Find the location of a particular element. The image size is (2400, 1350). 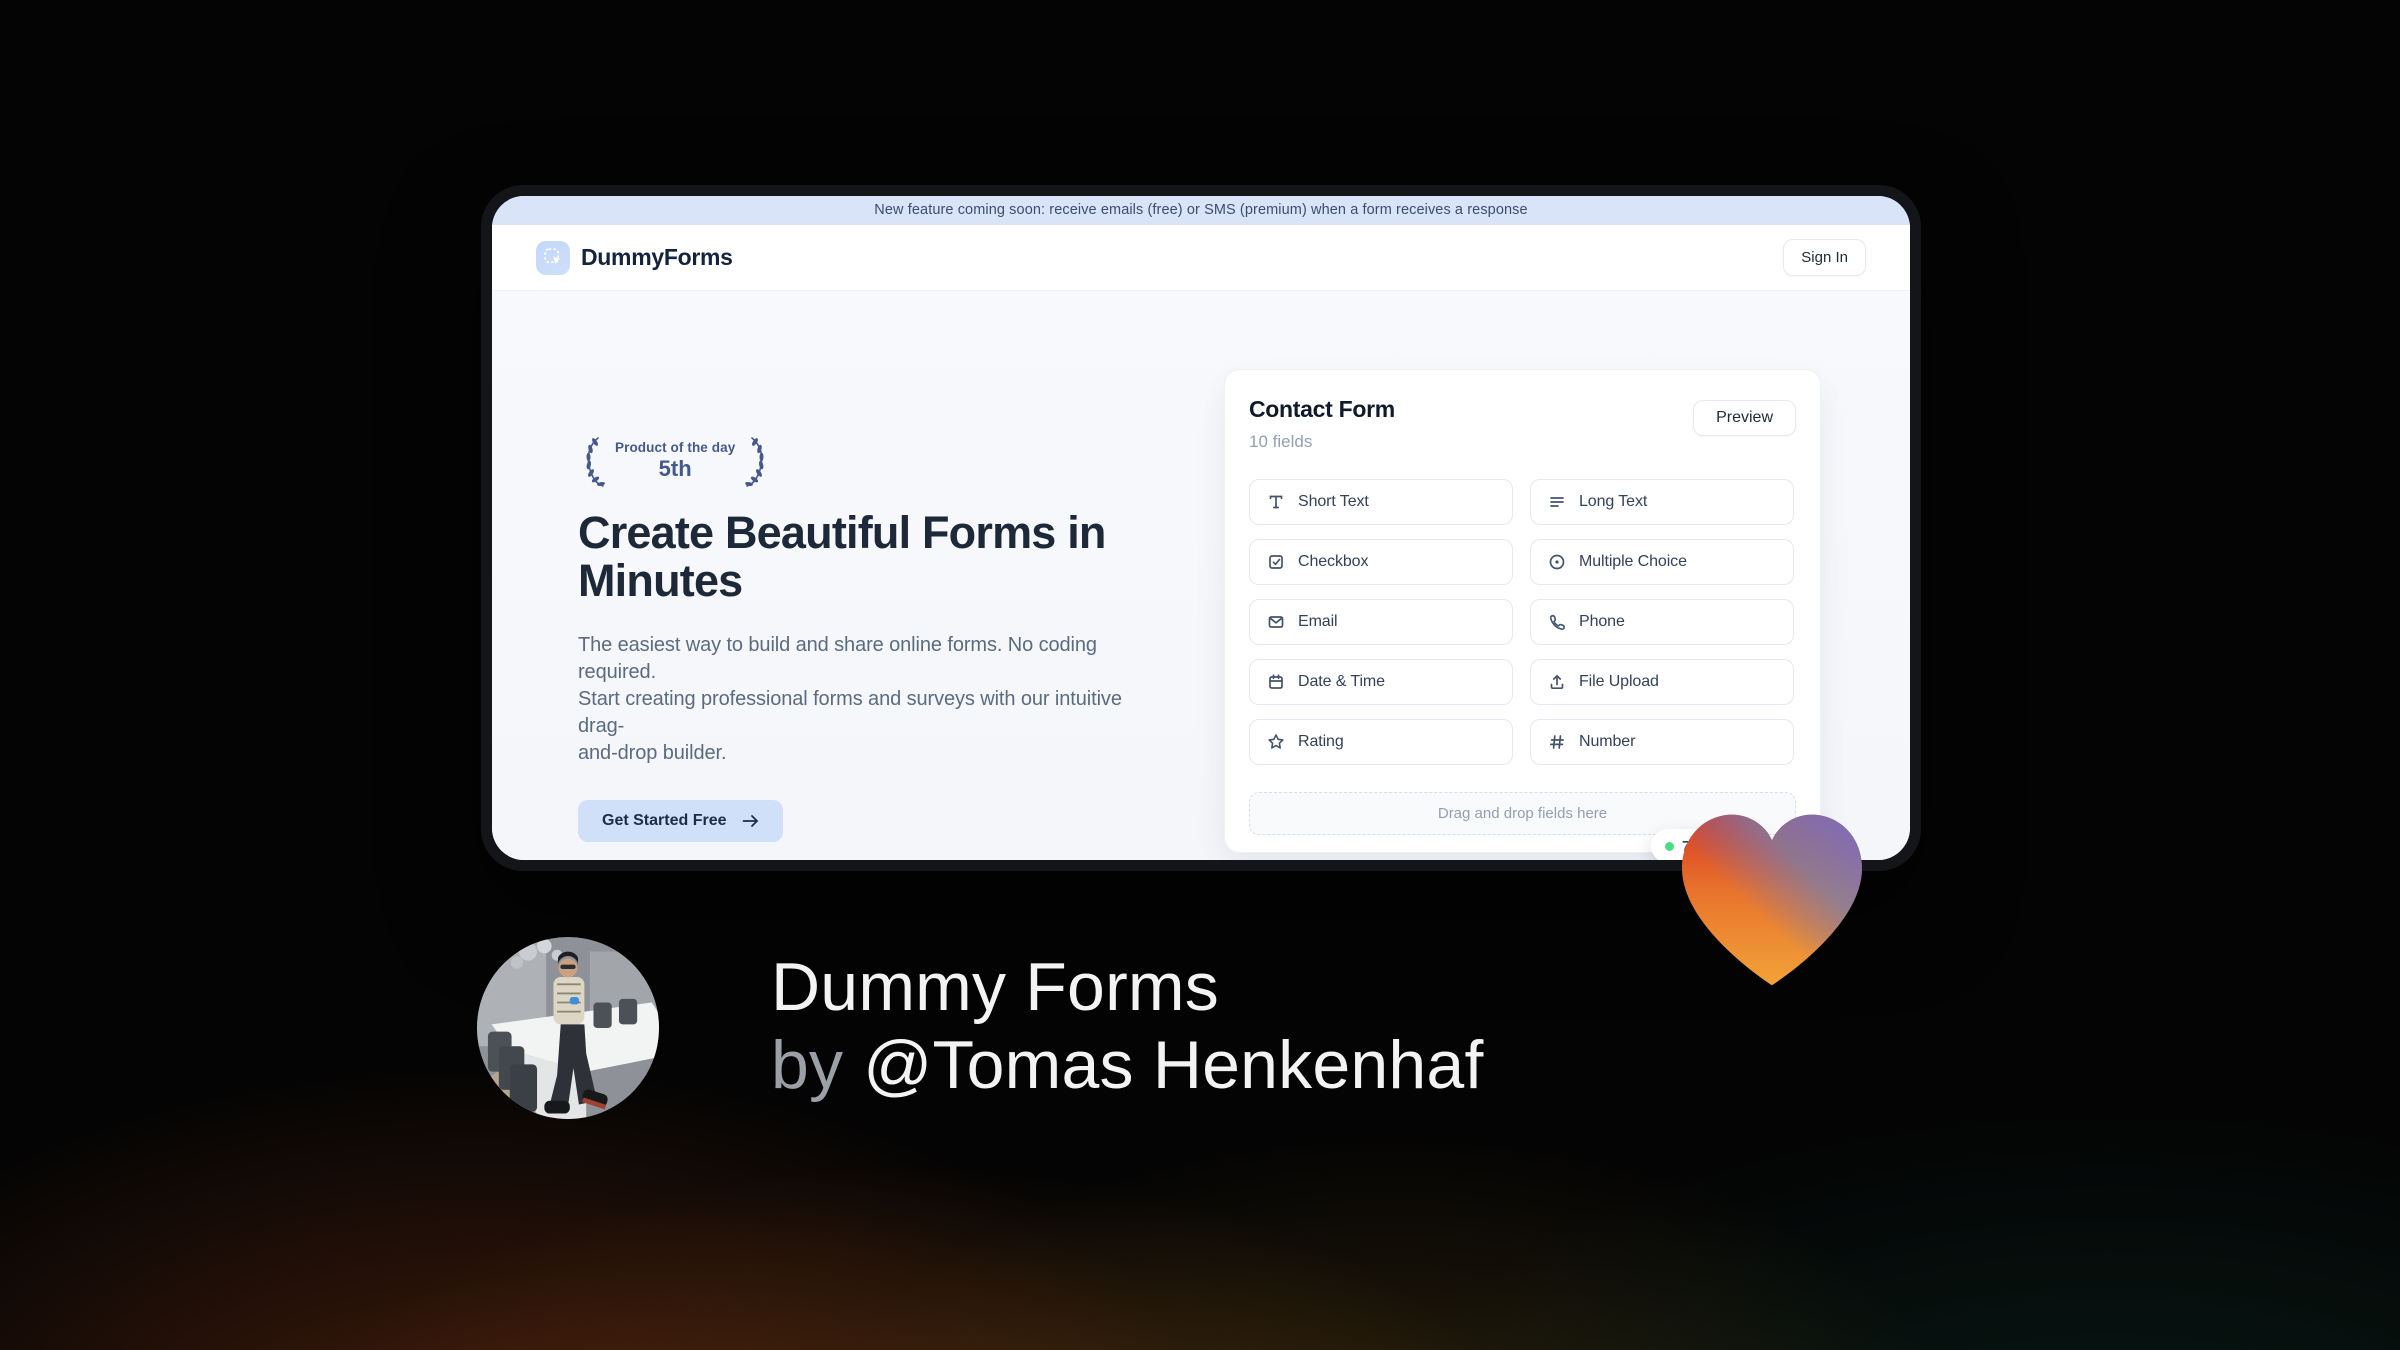

form-builder-header: Contact Form 10 fields Preview is located at coordinates (1522, 424).